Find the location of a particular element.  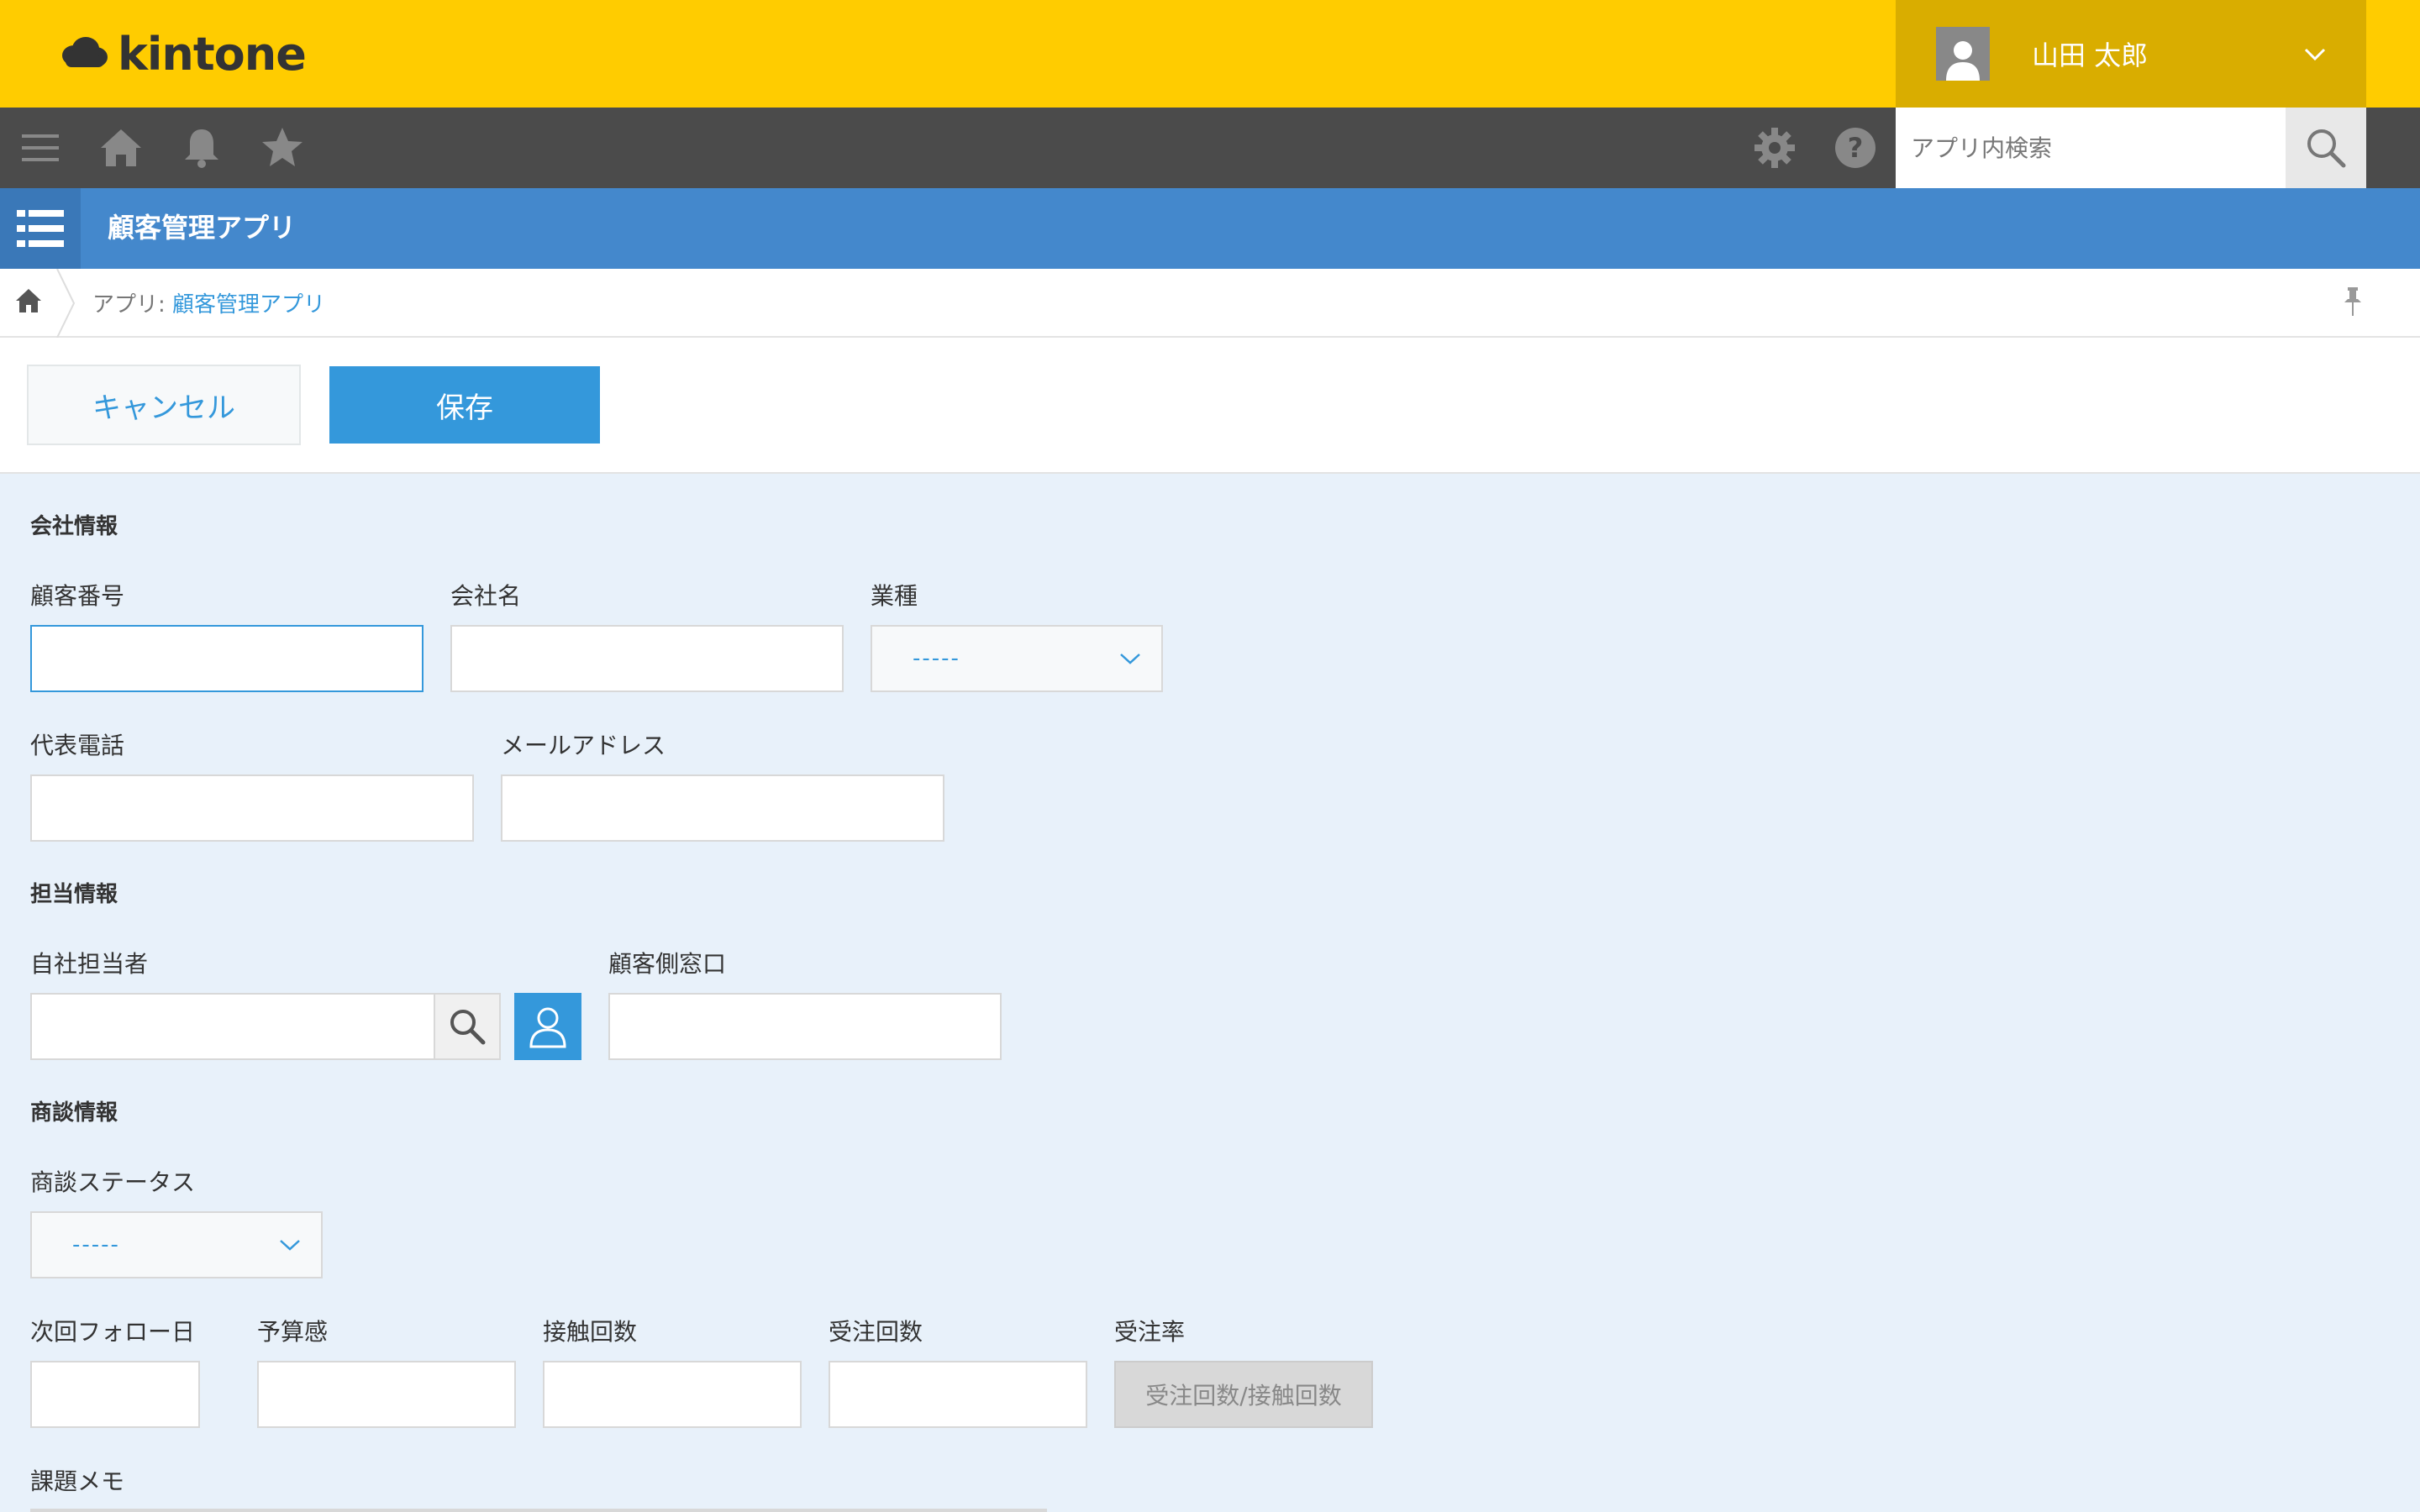

user-select-button is located at coordinates (547, 1026).